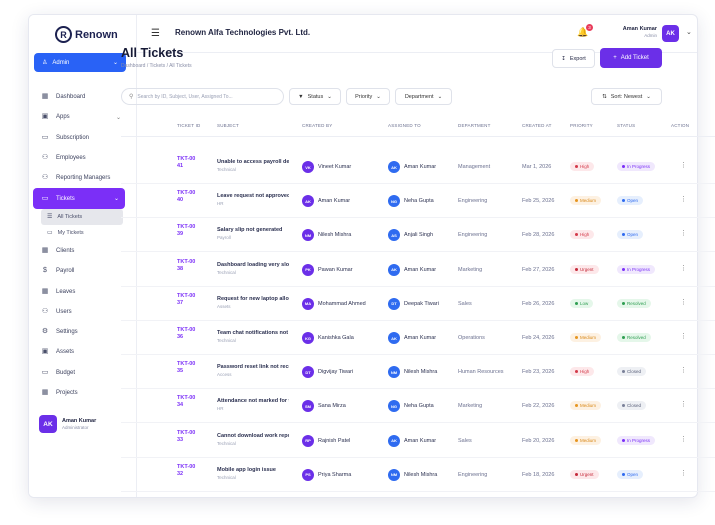  Describe the element at coordinates (79, 198) in the screenshot. I see `sidebar-item-tickets: ▭ Tickets ⌄` at that location.